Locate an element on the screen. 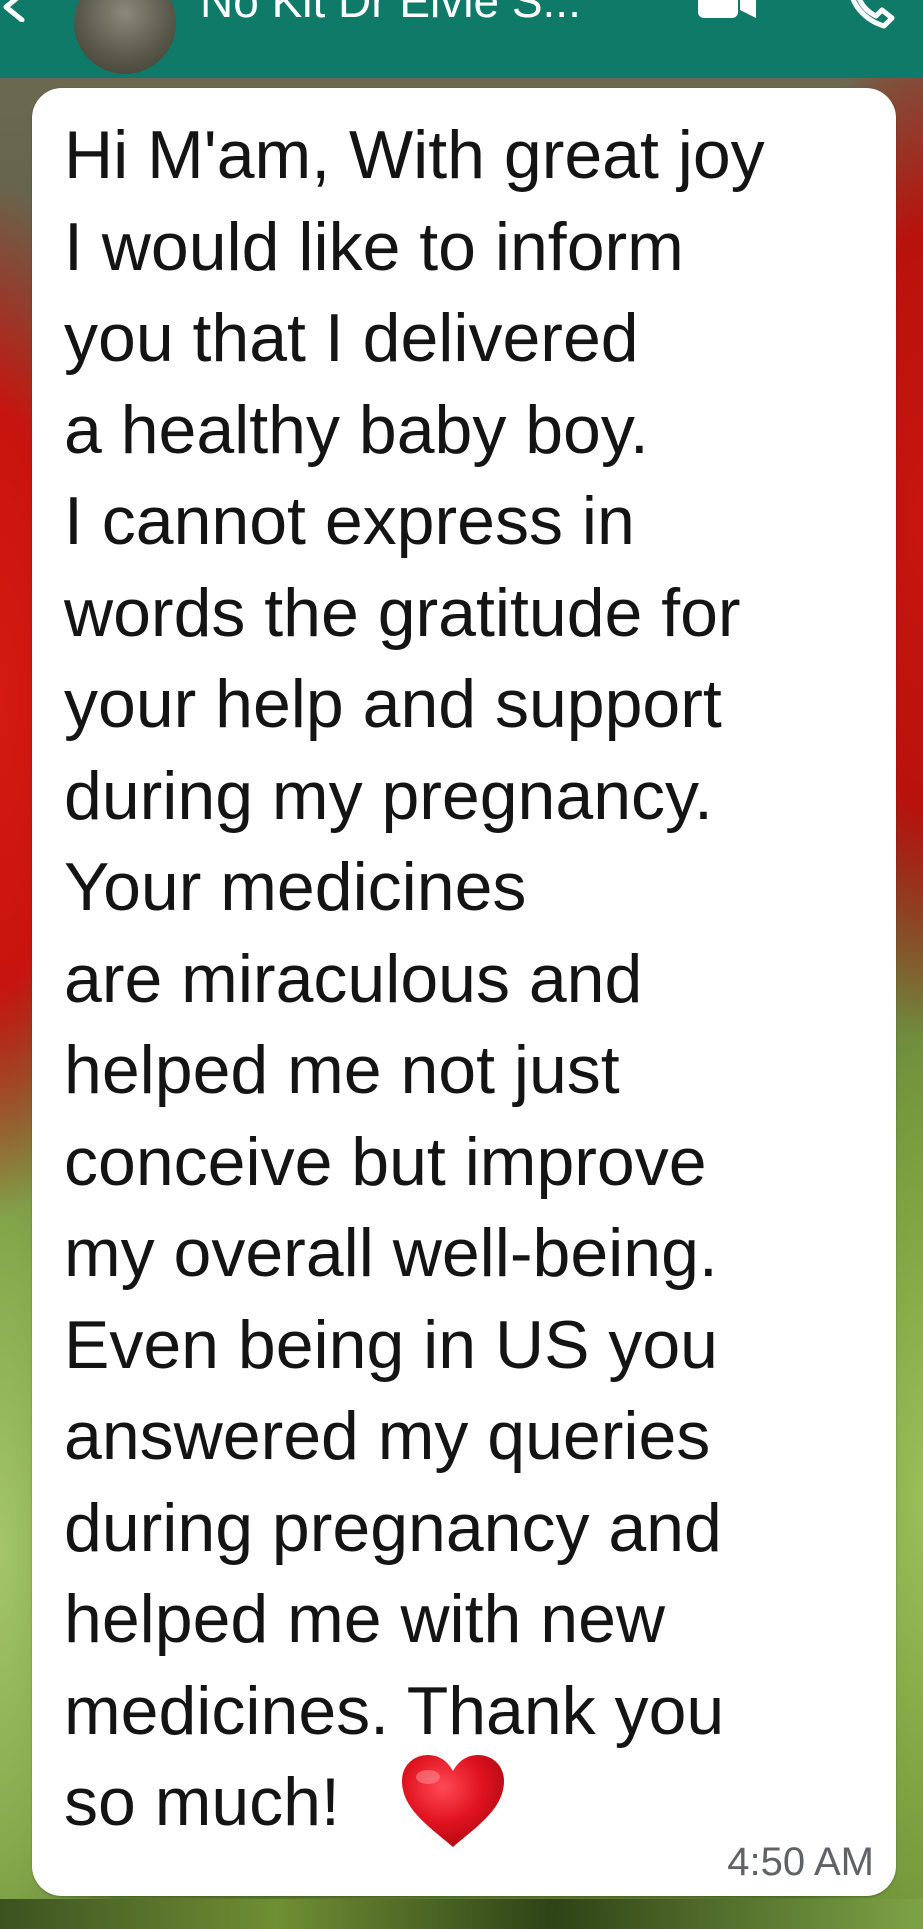  arrow-left-icon is located at coordinates (15, 11).